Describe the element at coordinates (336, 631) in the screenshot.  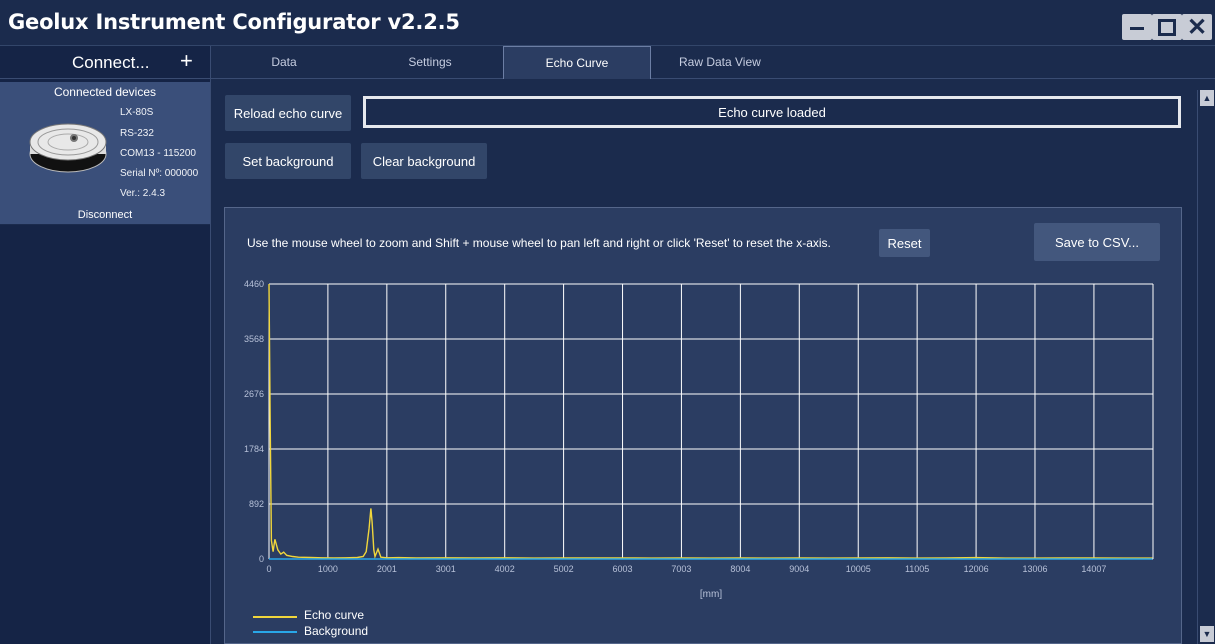
I see `legend-background-label: Background` at that location.